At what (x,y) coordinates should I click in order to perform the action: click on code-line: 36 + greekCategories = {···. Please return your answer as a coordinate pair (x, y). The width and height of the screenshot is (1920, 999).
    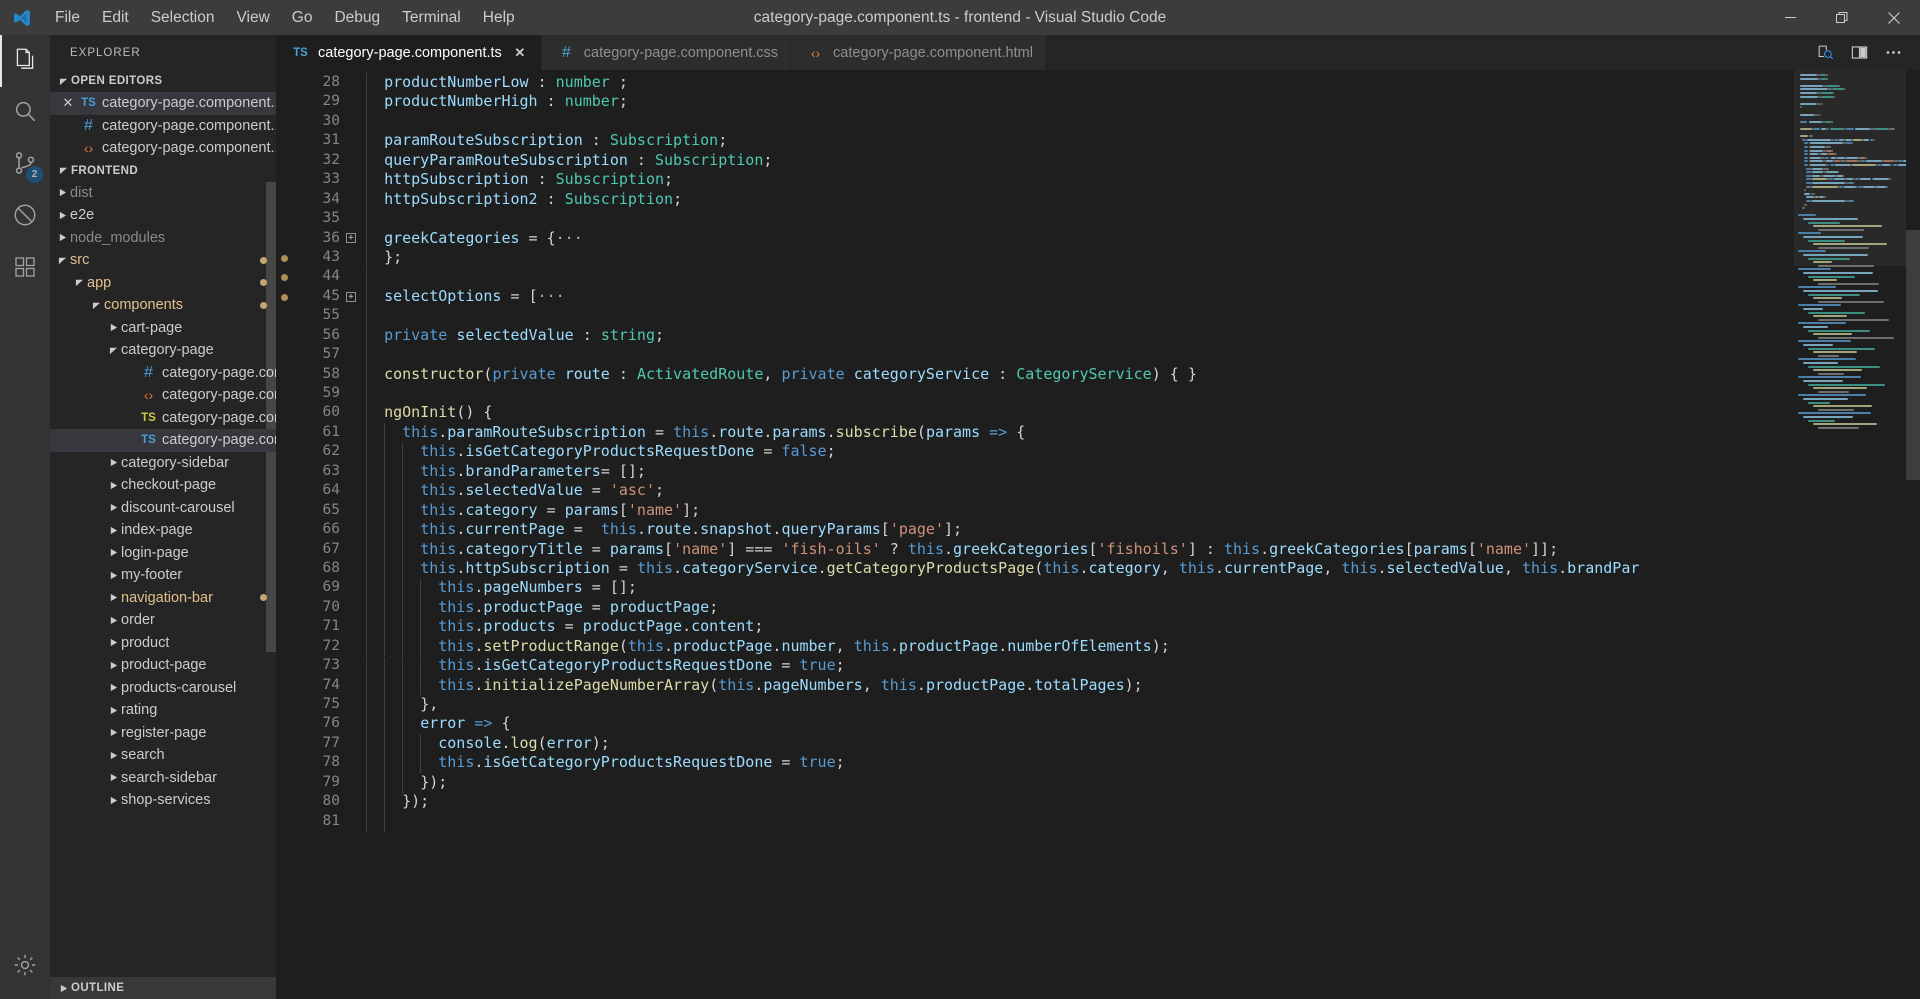
    Looking at the image, I should click on (957, 238).